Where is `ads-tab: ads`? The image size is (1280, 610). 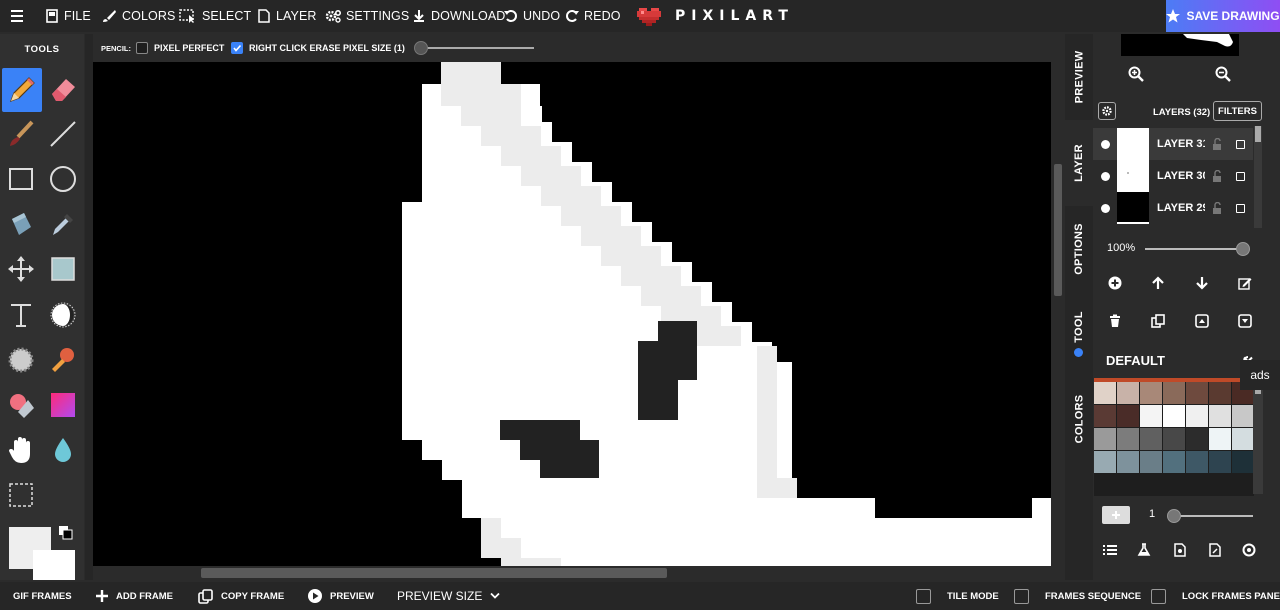 ads-tab: ads is located at coordinates (1260, 375).